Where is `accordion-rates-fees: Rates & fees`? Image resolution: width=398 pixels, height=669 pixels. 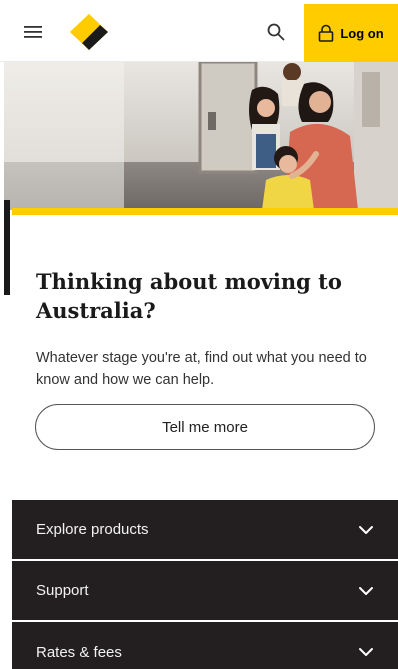
accordion-rates-fees: Rates & fees is located at coordinates (205, 645).